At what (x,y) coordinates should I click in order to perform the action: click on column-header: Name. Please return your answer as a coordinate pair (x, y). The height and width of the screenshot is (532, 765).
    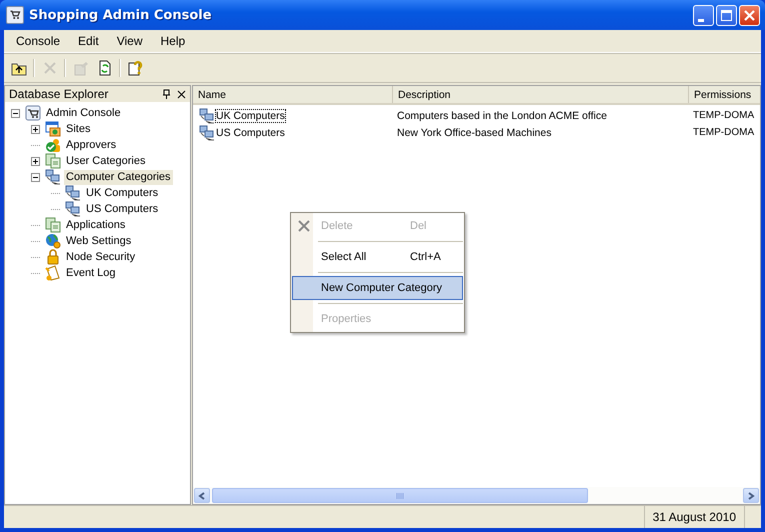
    Looking at the image, I should click on (293, 94).